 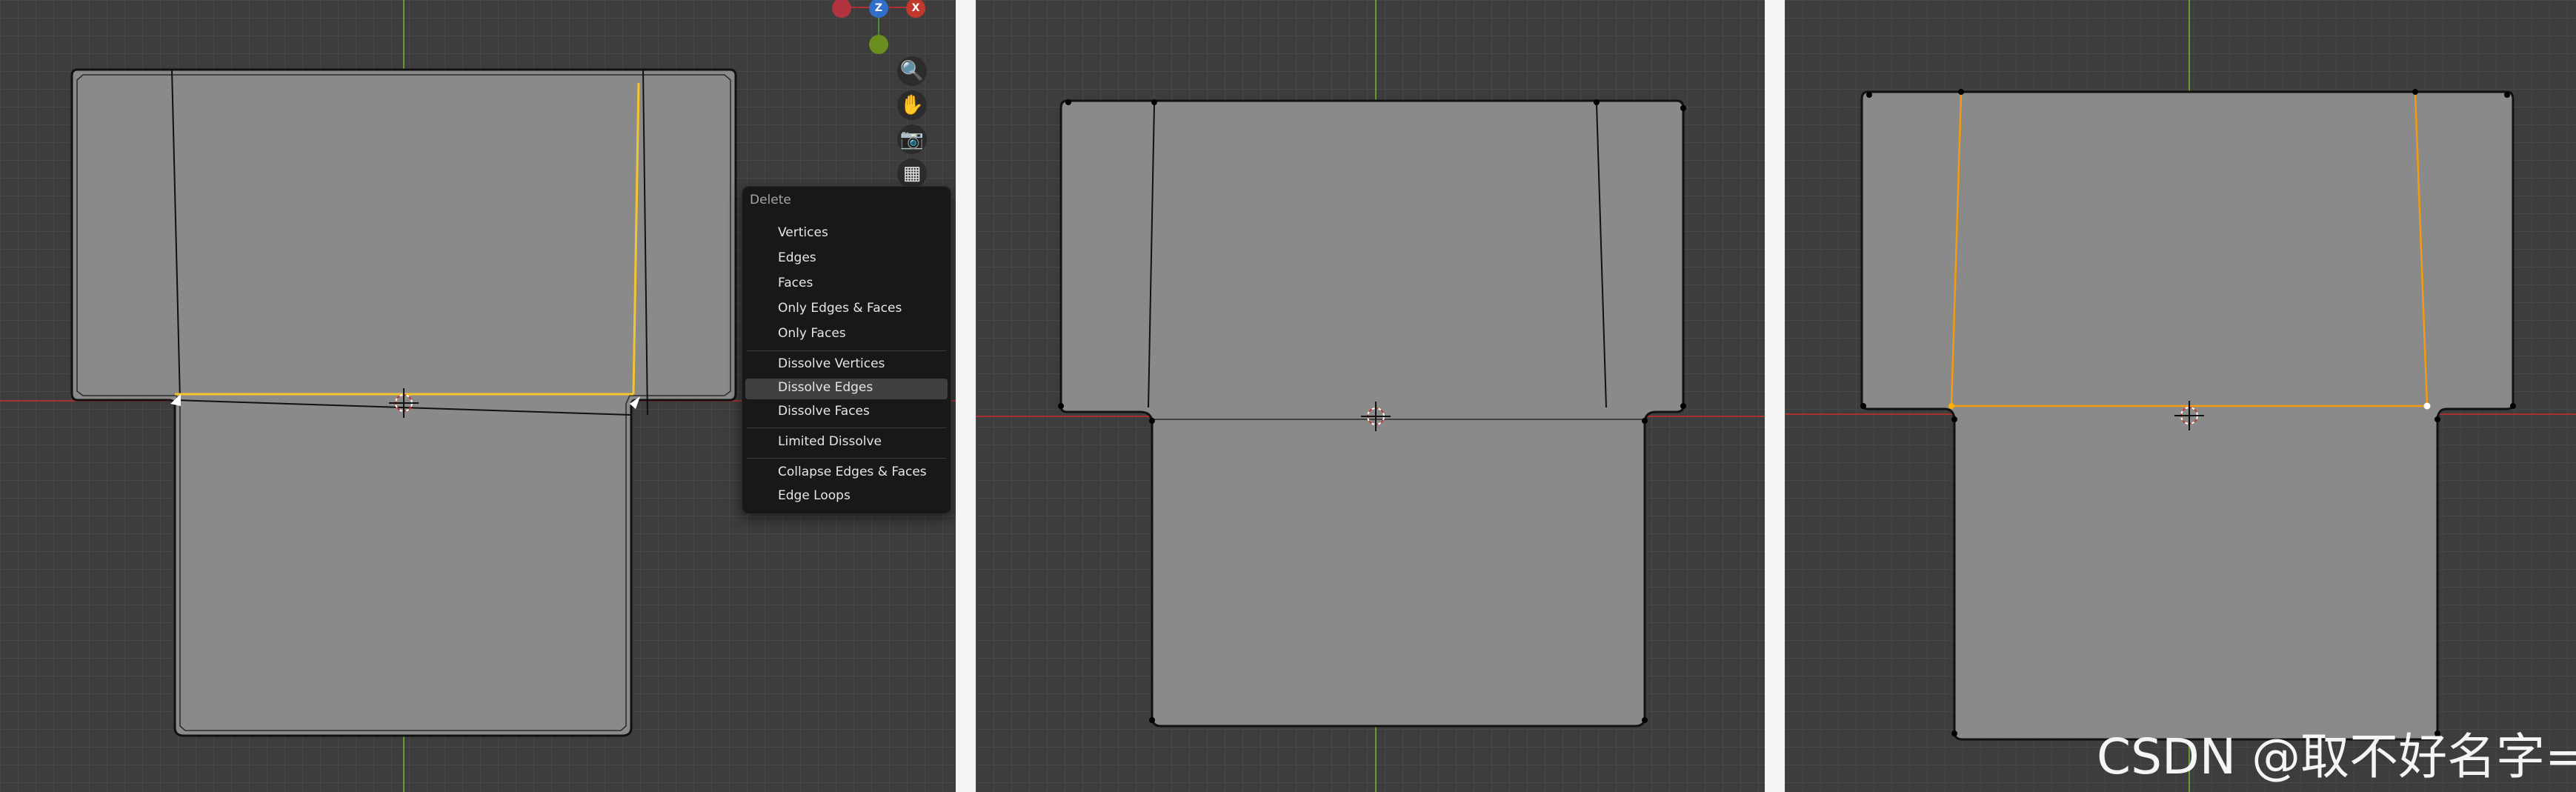 I want to click on gizmo-neg-y, so click(x=879, y=44).